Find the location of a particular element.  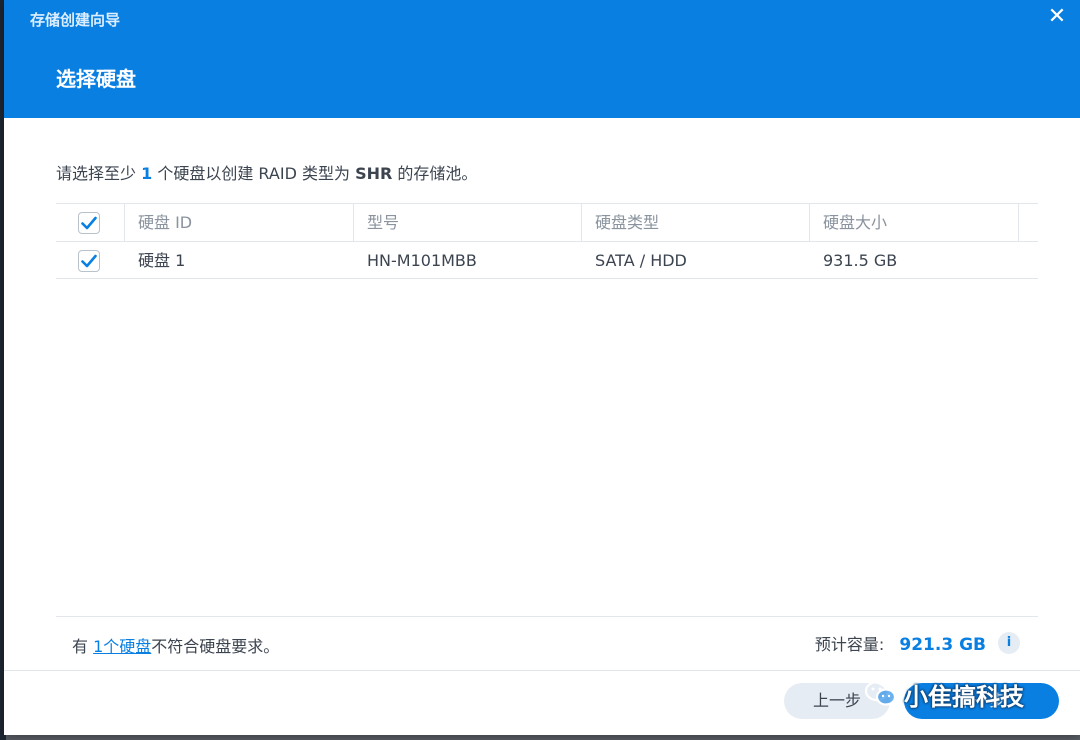

instruction-text: 请选择至少 1 个硬盘以创建 RAID 类型为 SHR 的存储池。 is located at coordinates (266, 172).